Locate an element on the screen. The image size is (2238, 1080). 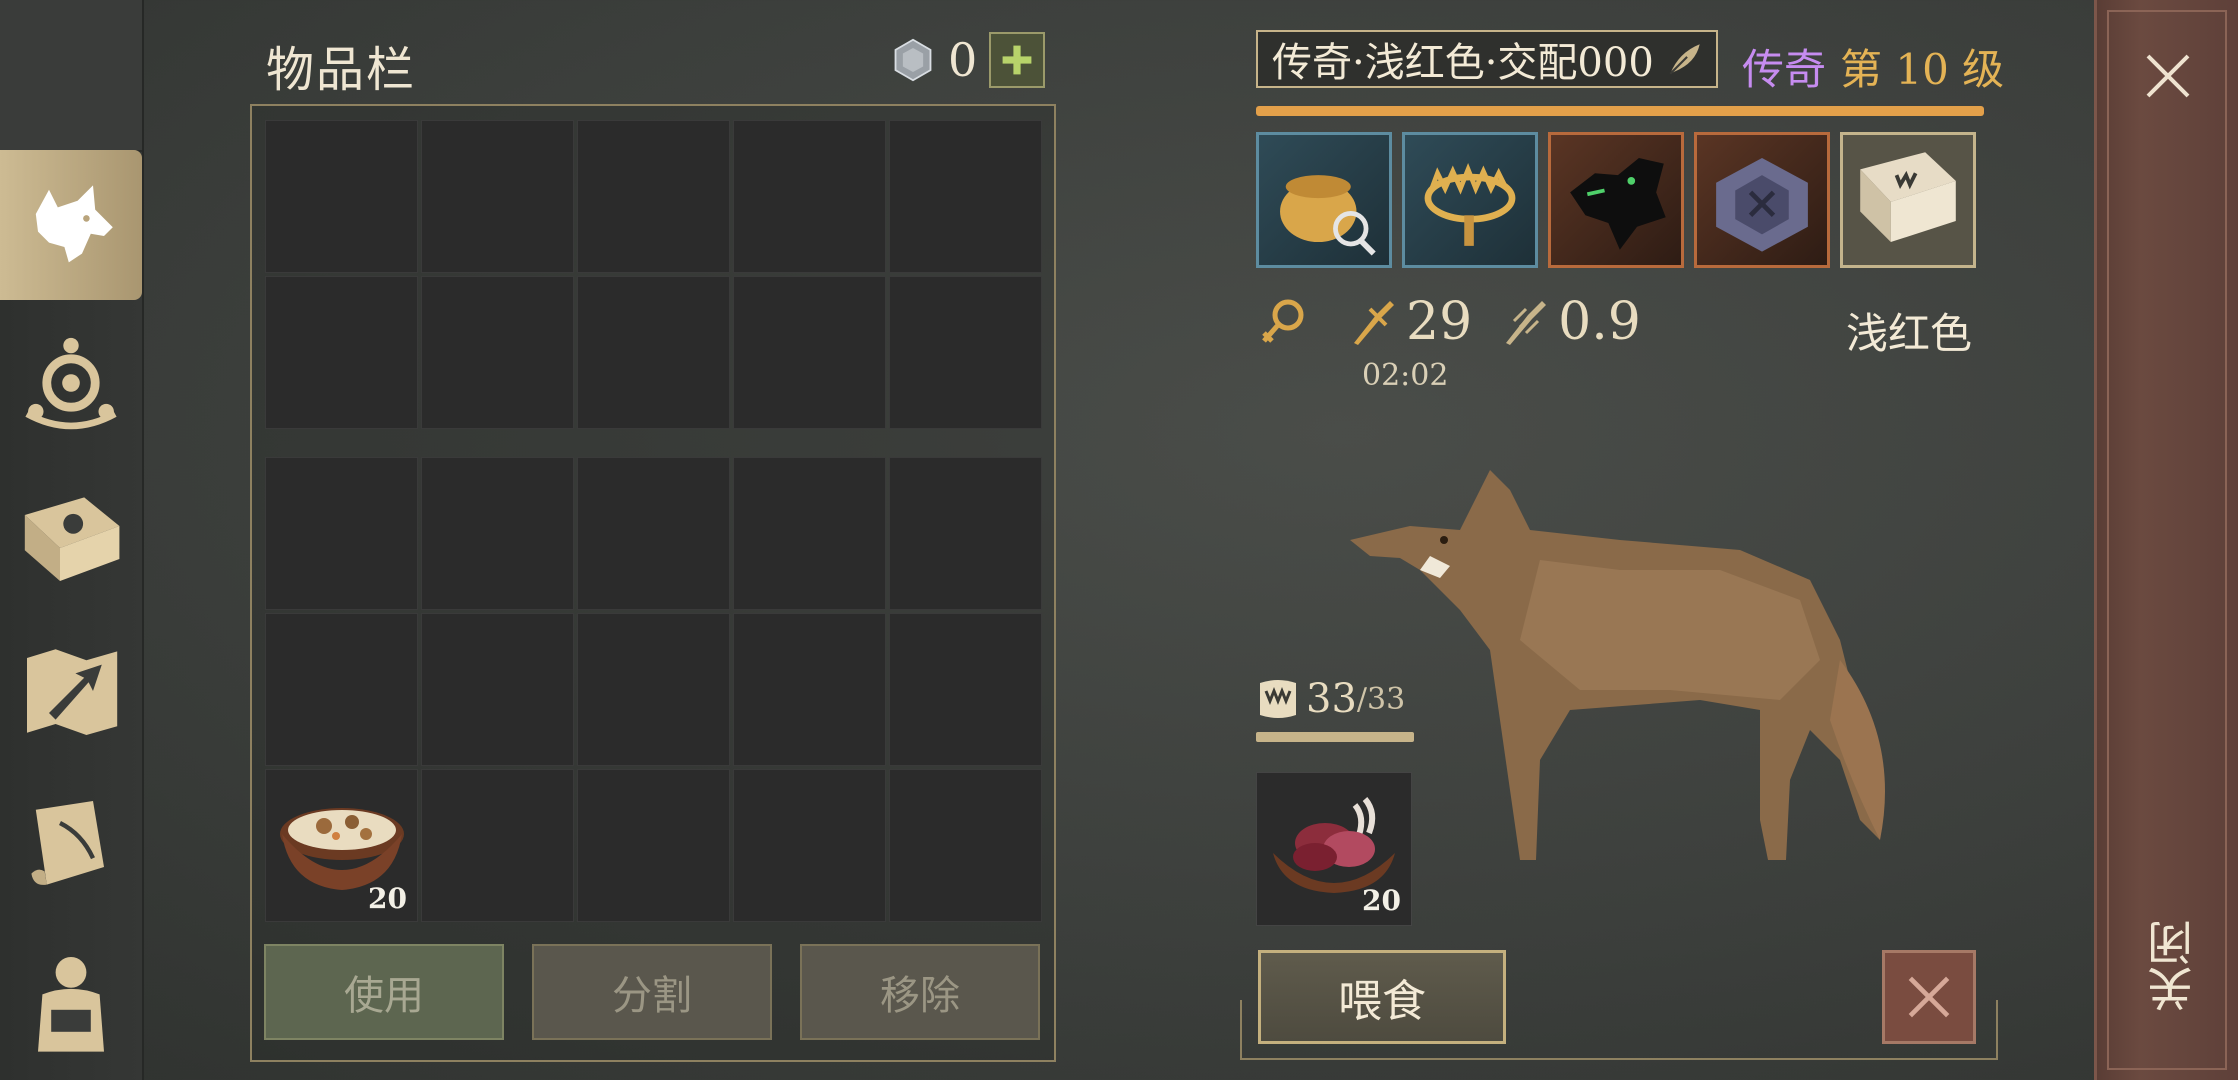
inventory-actions: 使用 分割 移除 is located at coordinates (652, 992).